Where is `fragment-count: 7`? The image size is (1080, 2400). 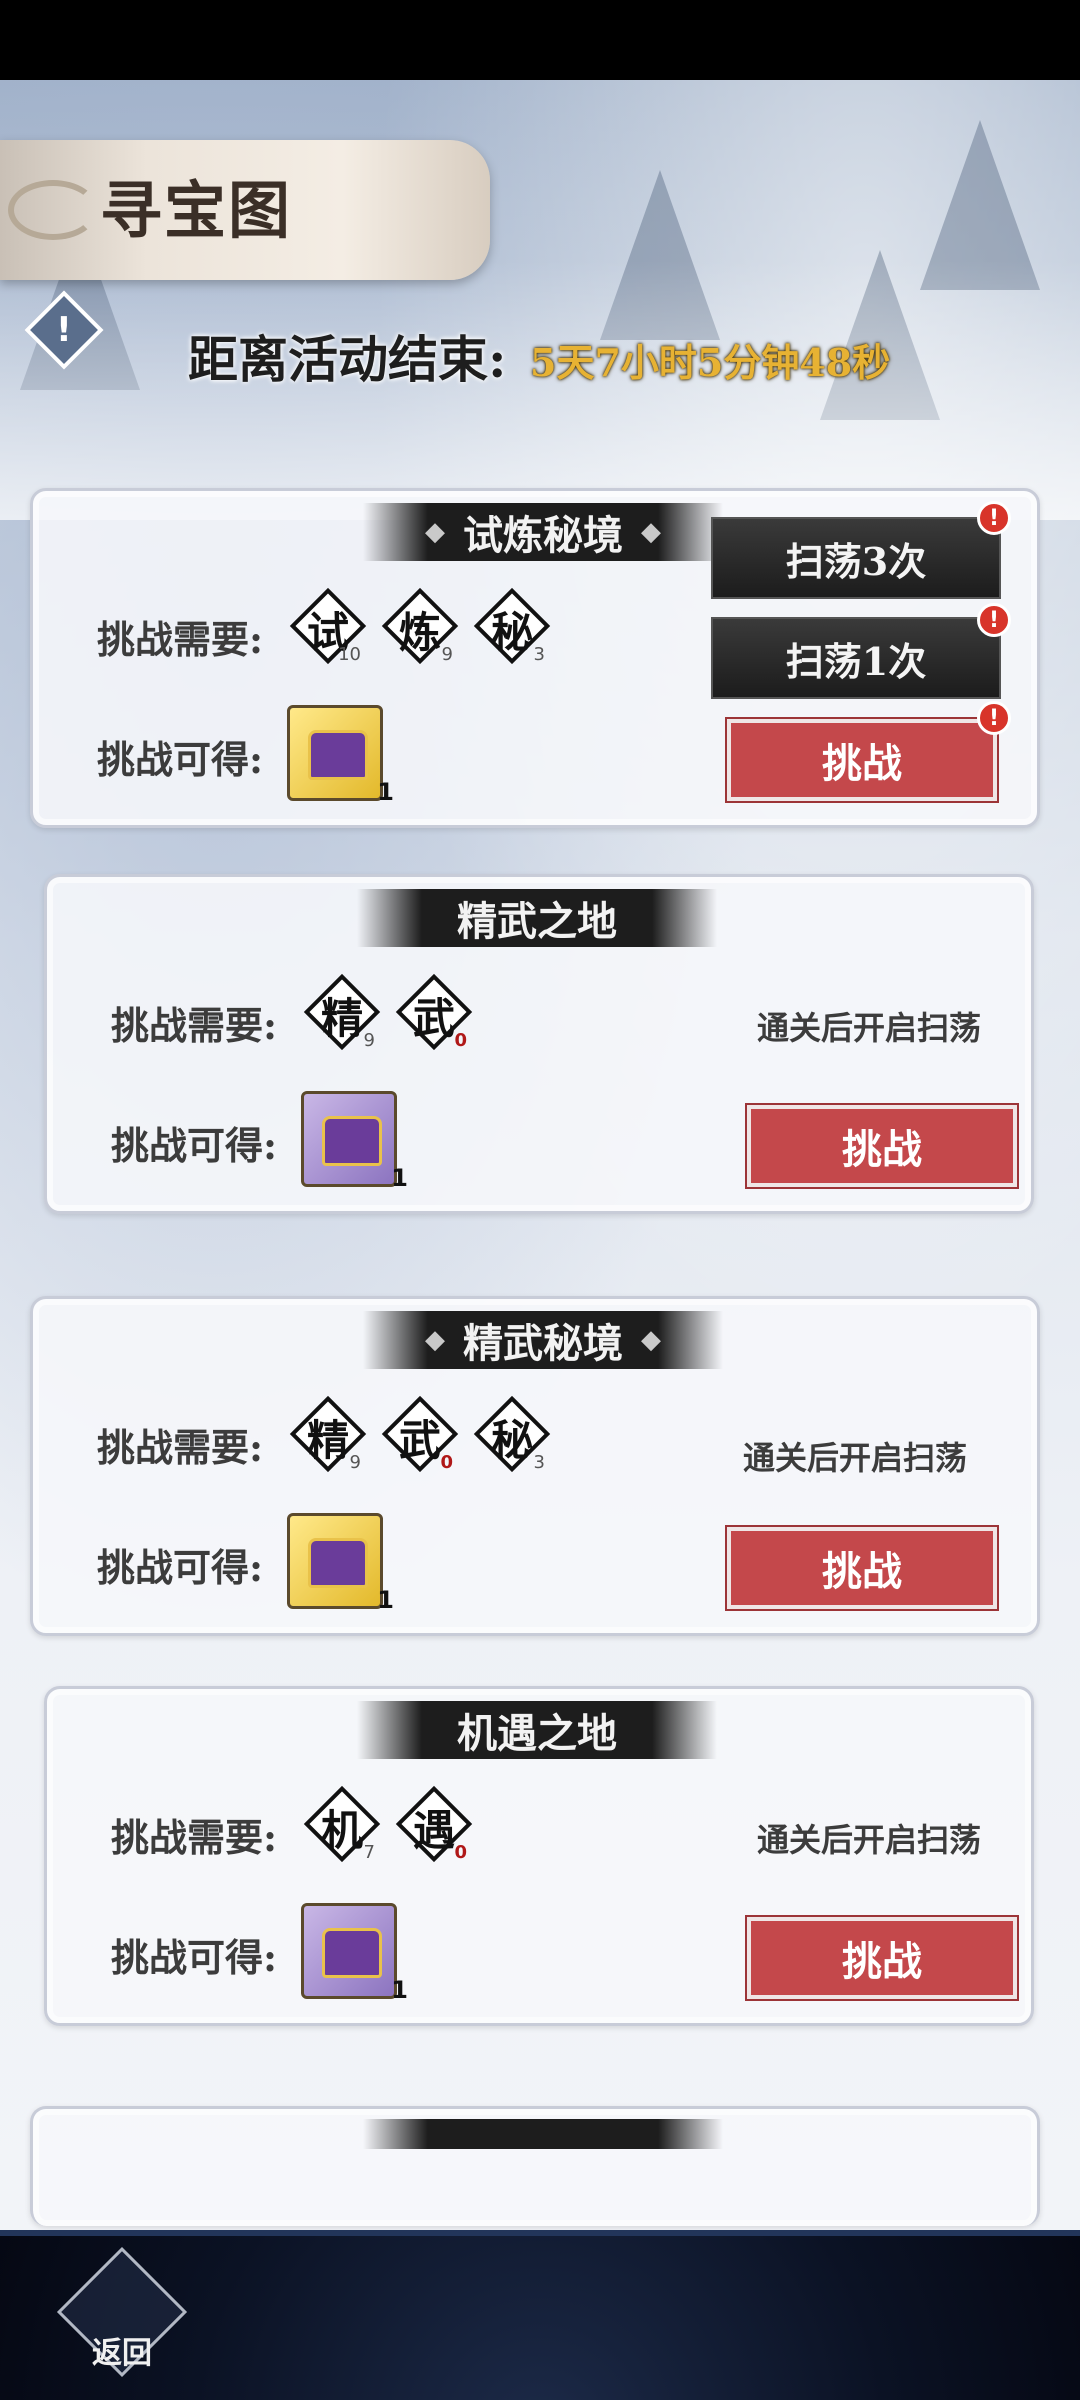 fragment-count: 7 is located at coordinates (369, 1852).